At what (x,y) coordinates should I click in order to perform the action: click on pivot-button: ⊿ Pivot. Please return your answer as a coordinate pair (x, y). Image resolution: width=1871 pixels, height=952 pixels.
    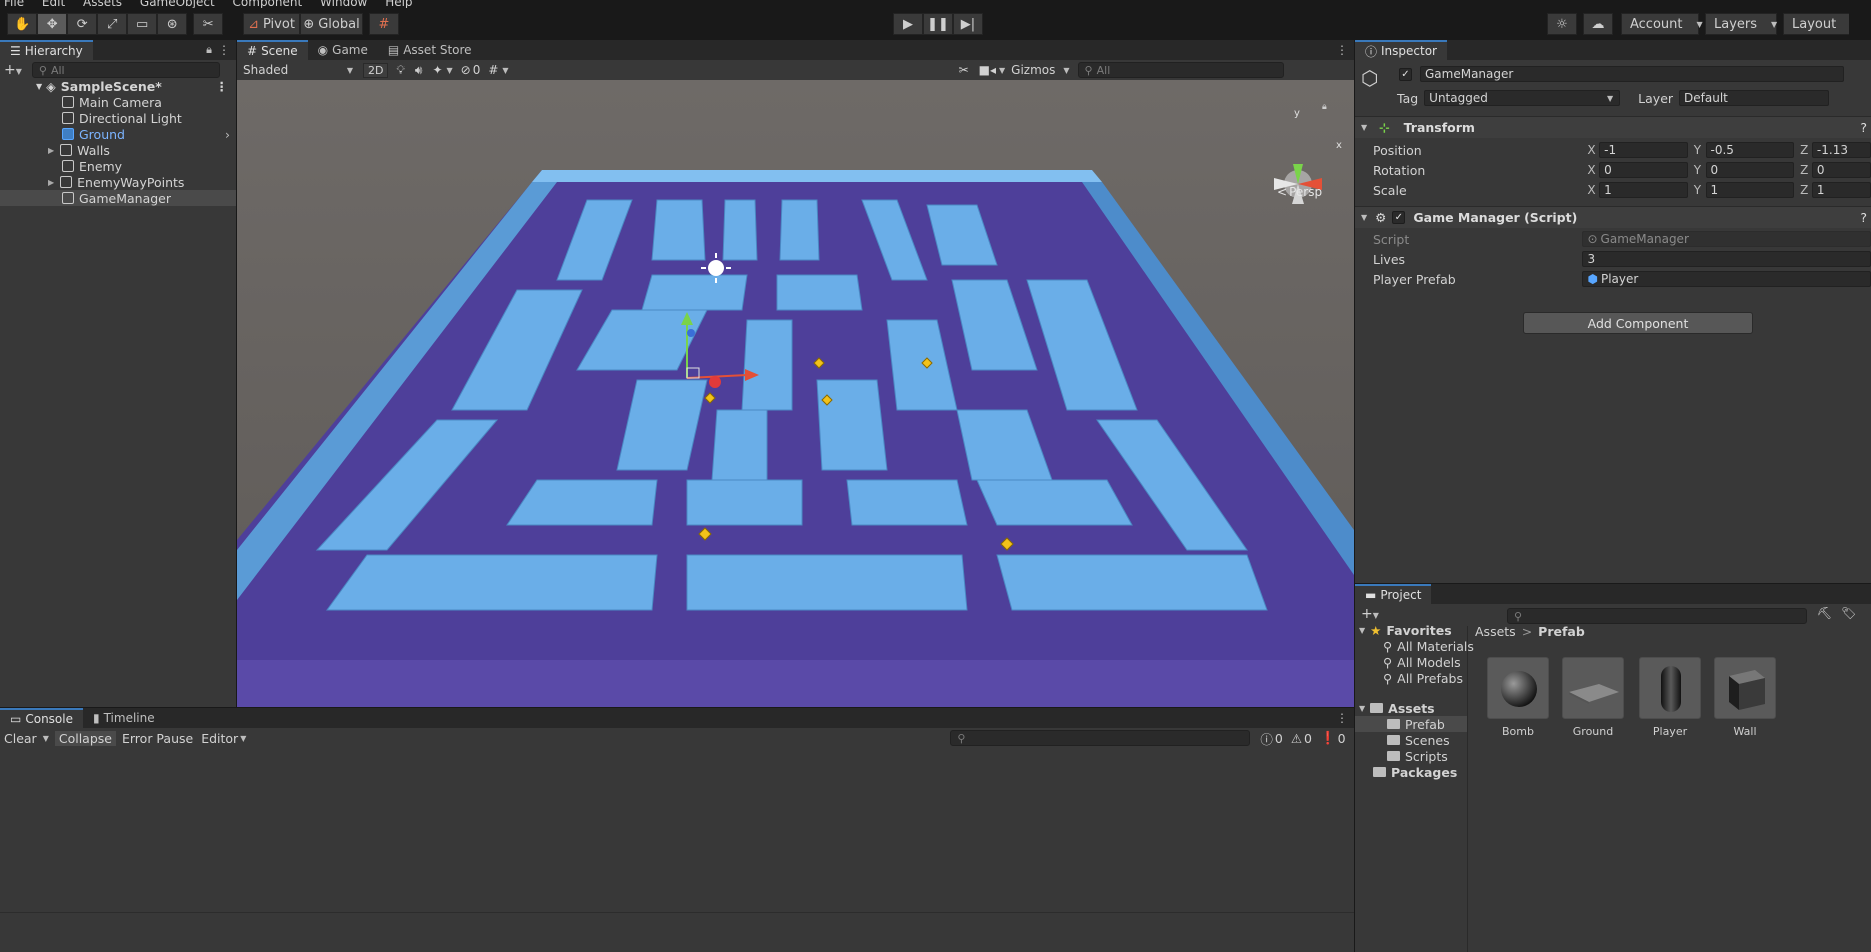
    Looking at the image, I should click on (271, 24).